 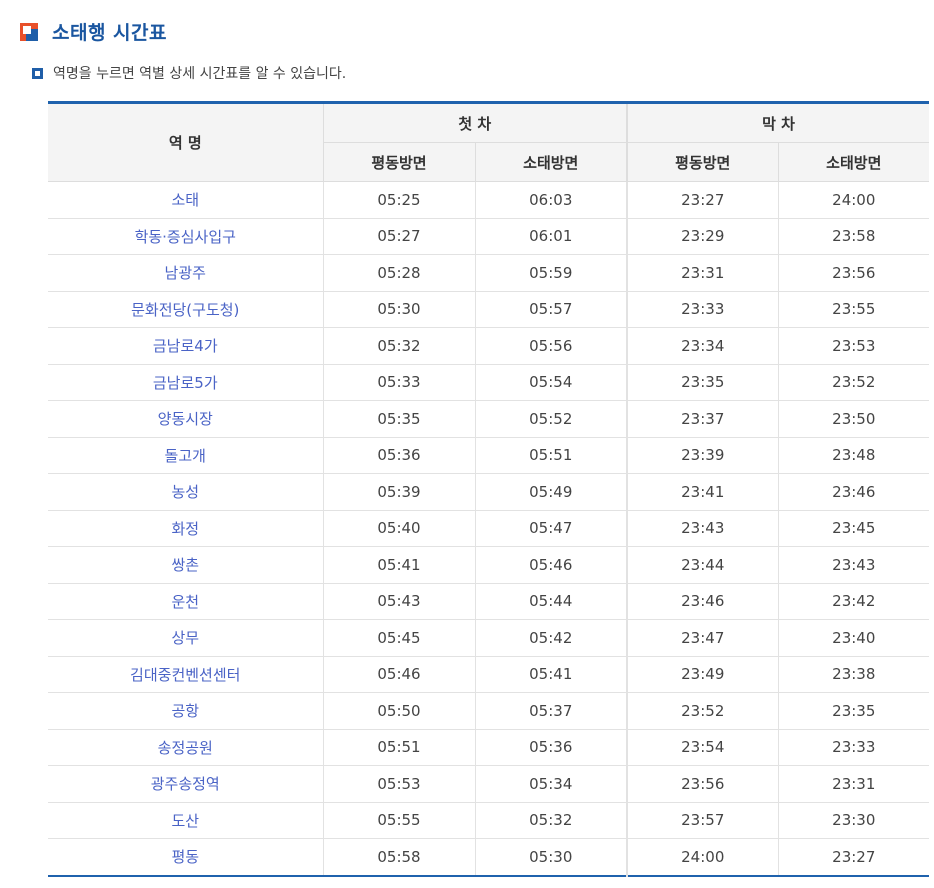 I want to click on table-row: 상무 05:45 05:42 23:47 23:40, so click(x=489, y=638).